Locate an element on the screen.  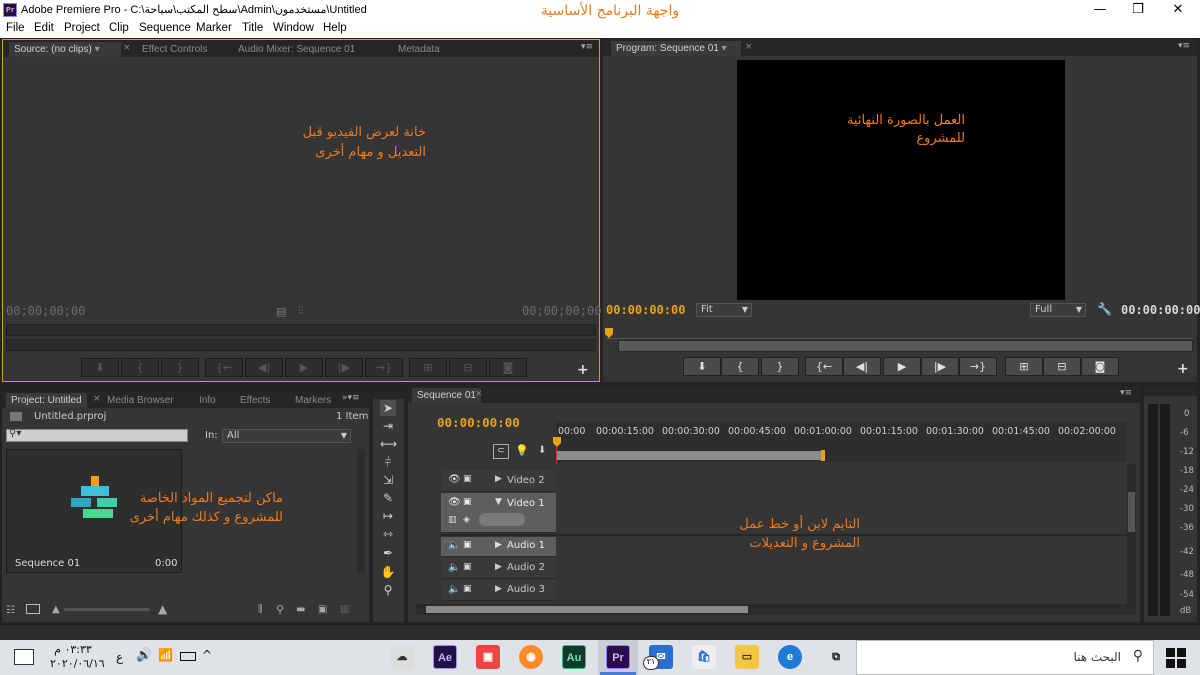
minimize-button: — is located at coordinates (1100, 10).